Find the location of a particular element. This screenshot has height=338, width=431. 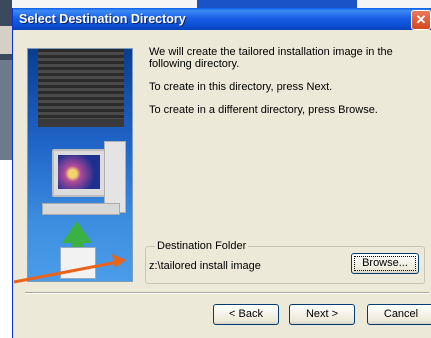

title-bar: Select Destination Directory ✕ is located at coordinates (222, 19).